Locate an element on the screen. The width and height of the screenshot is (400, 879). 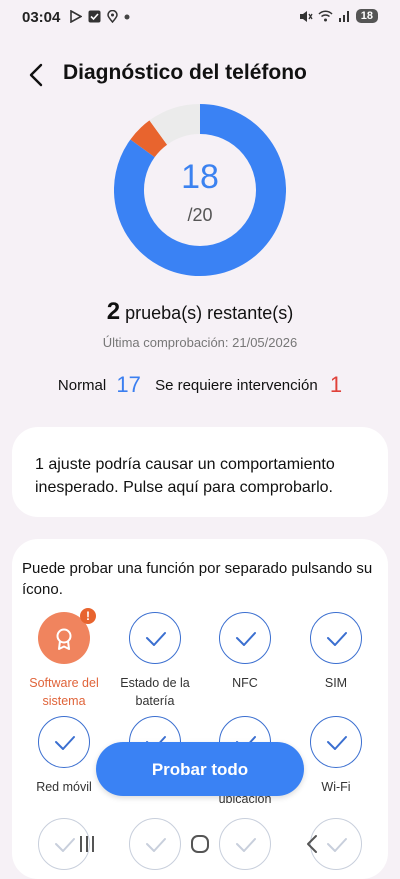
back-arrow-icon is located at coordinates (36, 75).